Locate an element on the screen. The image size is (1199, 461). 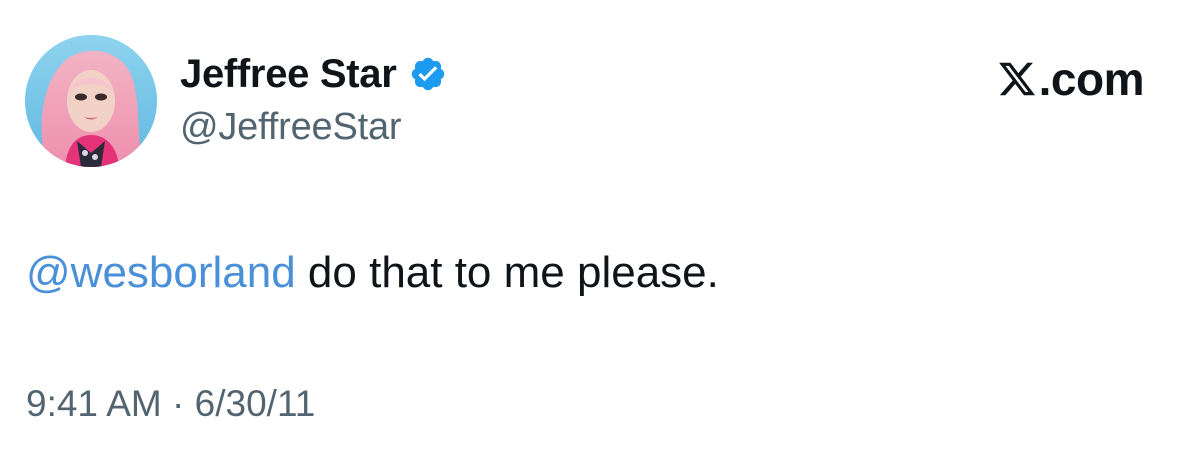
tweet-body-text: do that to me please. is located at coordinates (507, 272).